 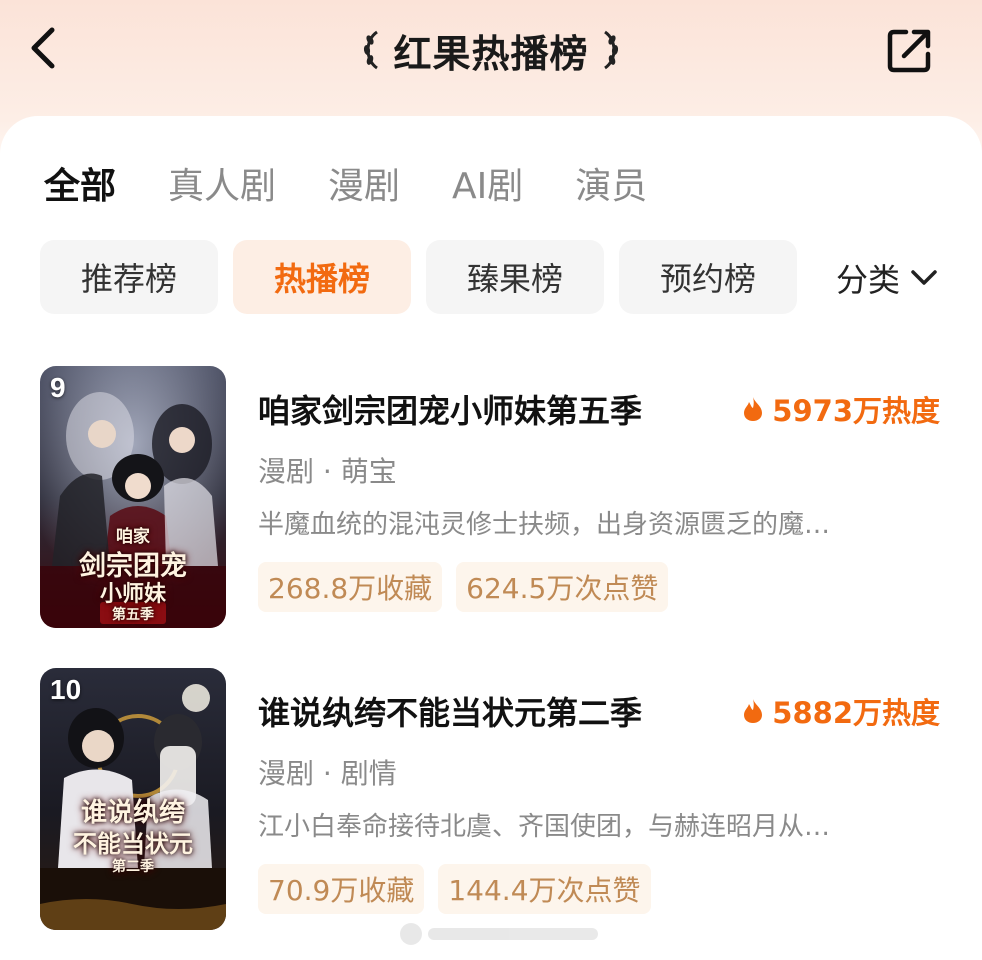 I want to click on item-title: 咱家剑宗团宠小师妹第五季, so click(x=450, y=411).